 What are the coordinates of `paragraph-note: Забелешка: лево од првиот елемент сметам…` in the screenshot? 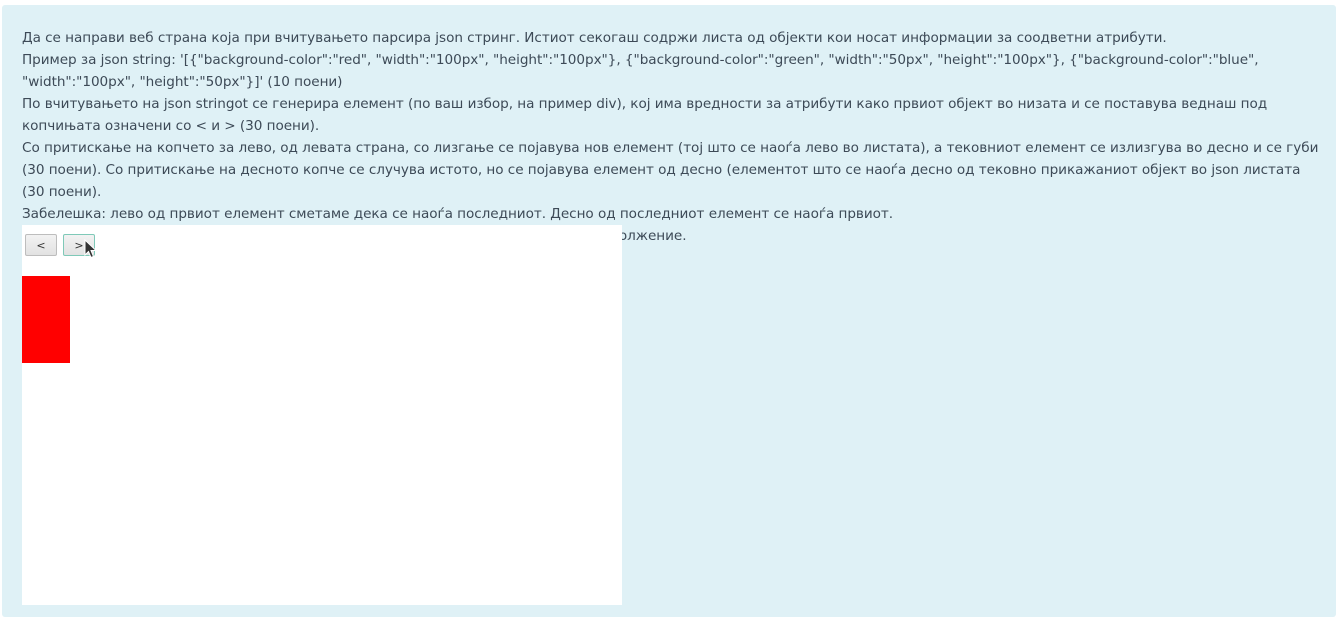 It's located at (458, 214).